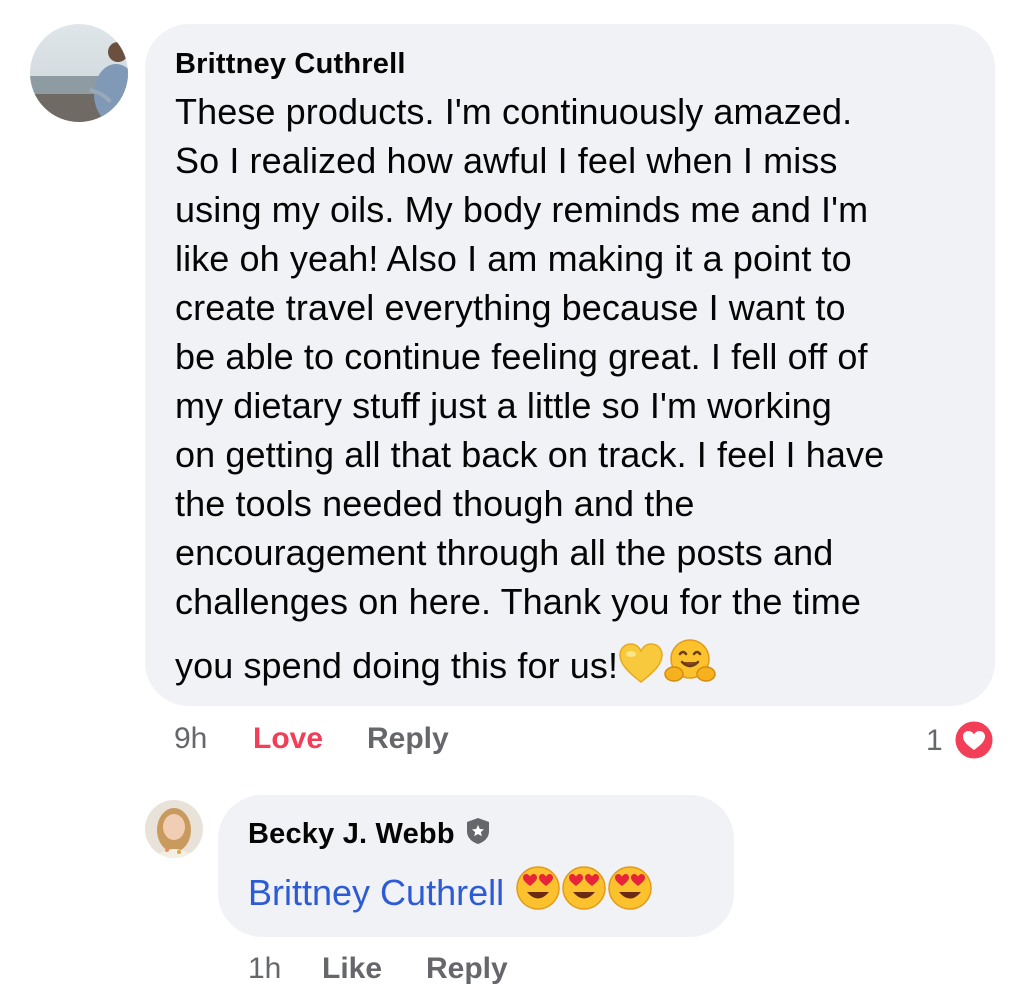  What do you see at coordinates (934, 741) in the screenshot?
I see `reaction-count: 1` at bounding box center [934, 741].